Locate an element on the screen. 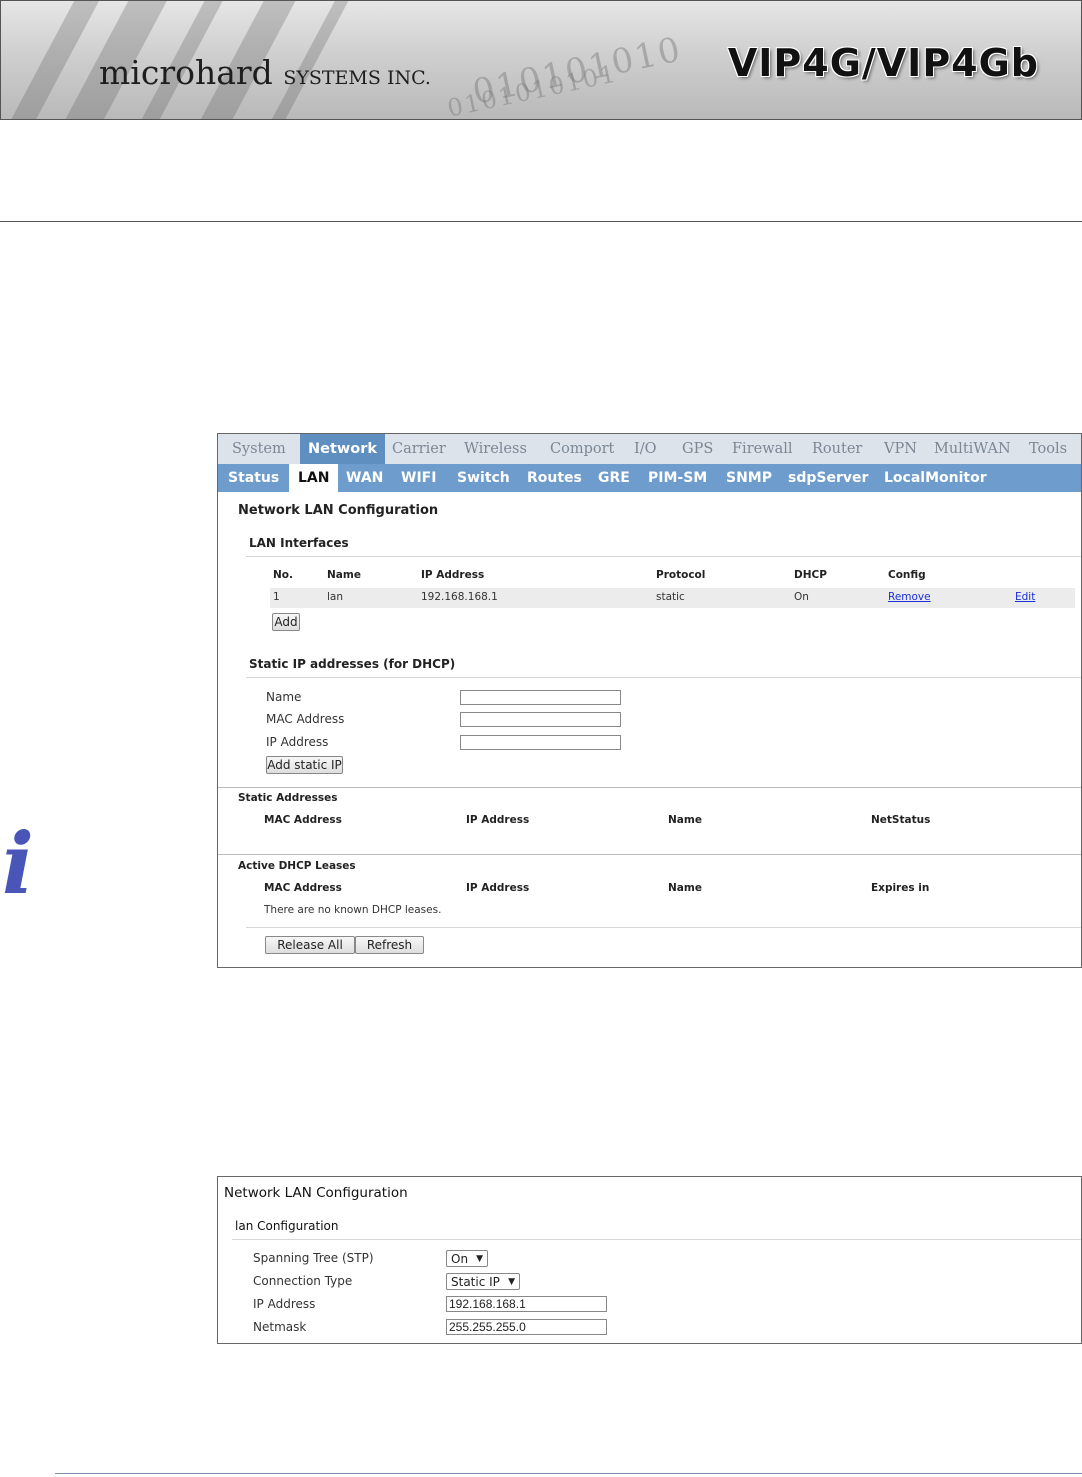 The height and width of the screenshot is (1477, 1082). dhcp-leases-title: Active DHCP Leases is located at coordinates (297, 866).